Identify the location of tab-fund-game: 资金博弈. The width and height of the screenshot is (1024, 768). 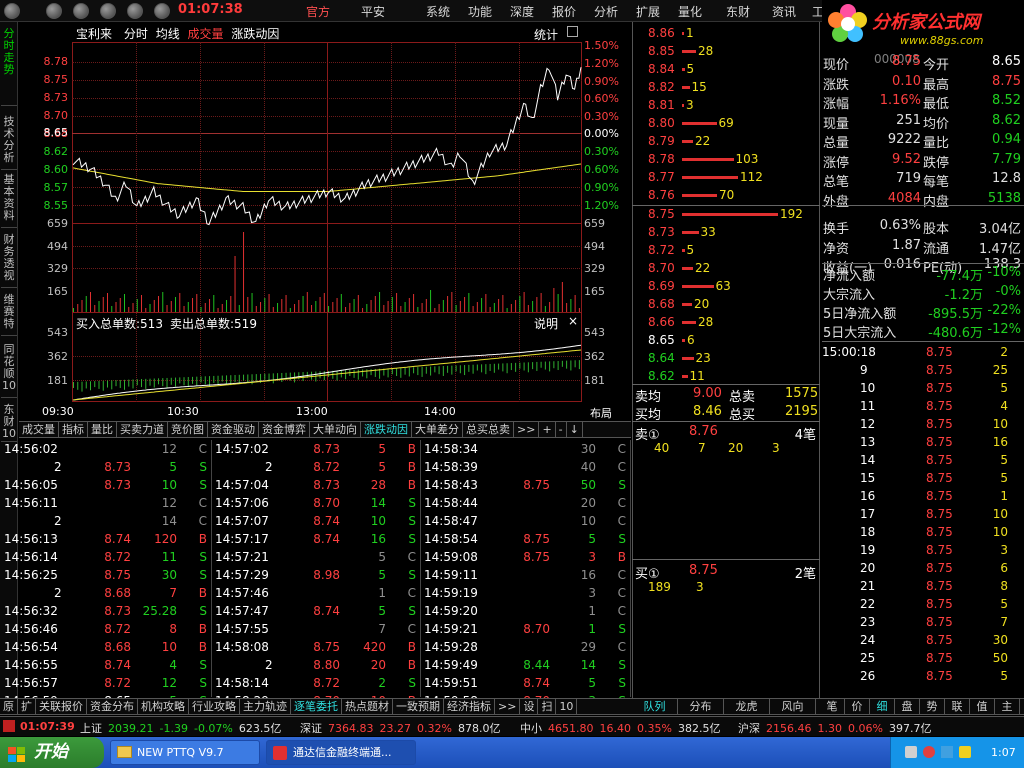
(284, 429).